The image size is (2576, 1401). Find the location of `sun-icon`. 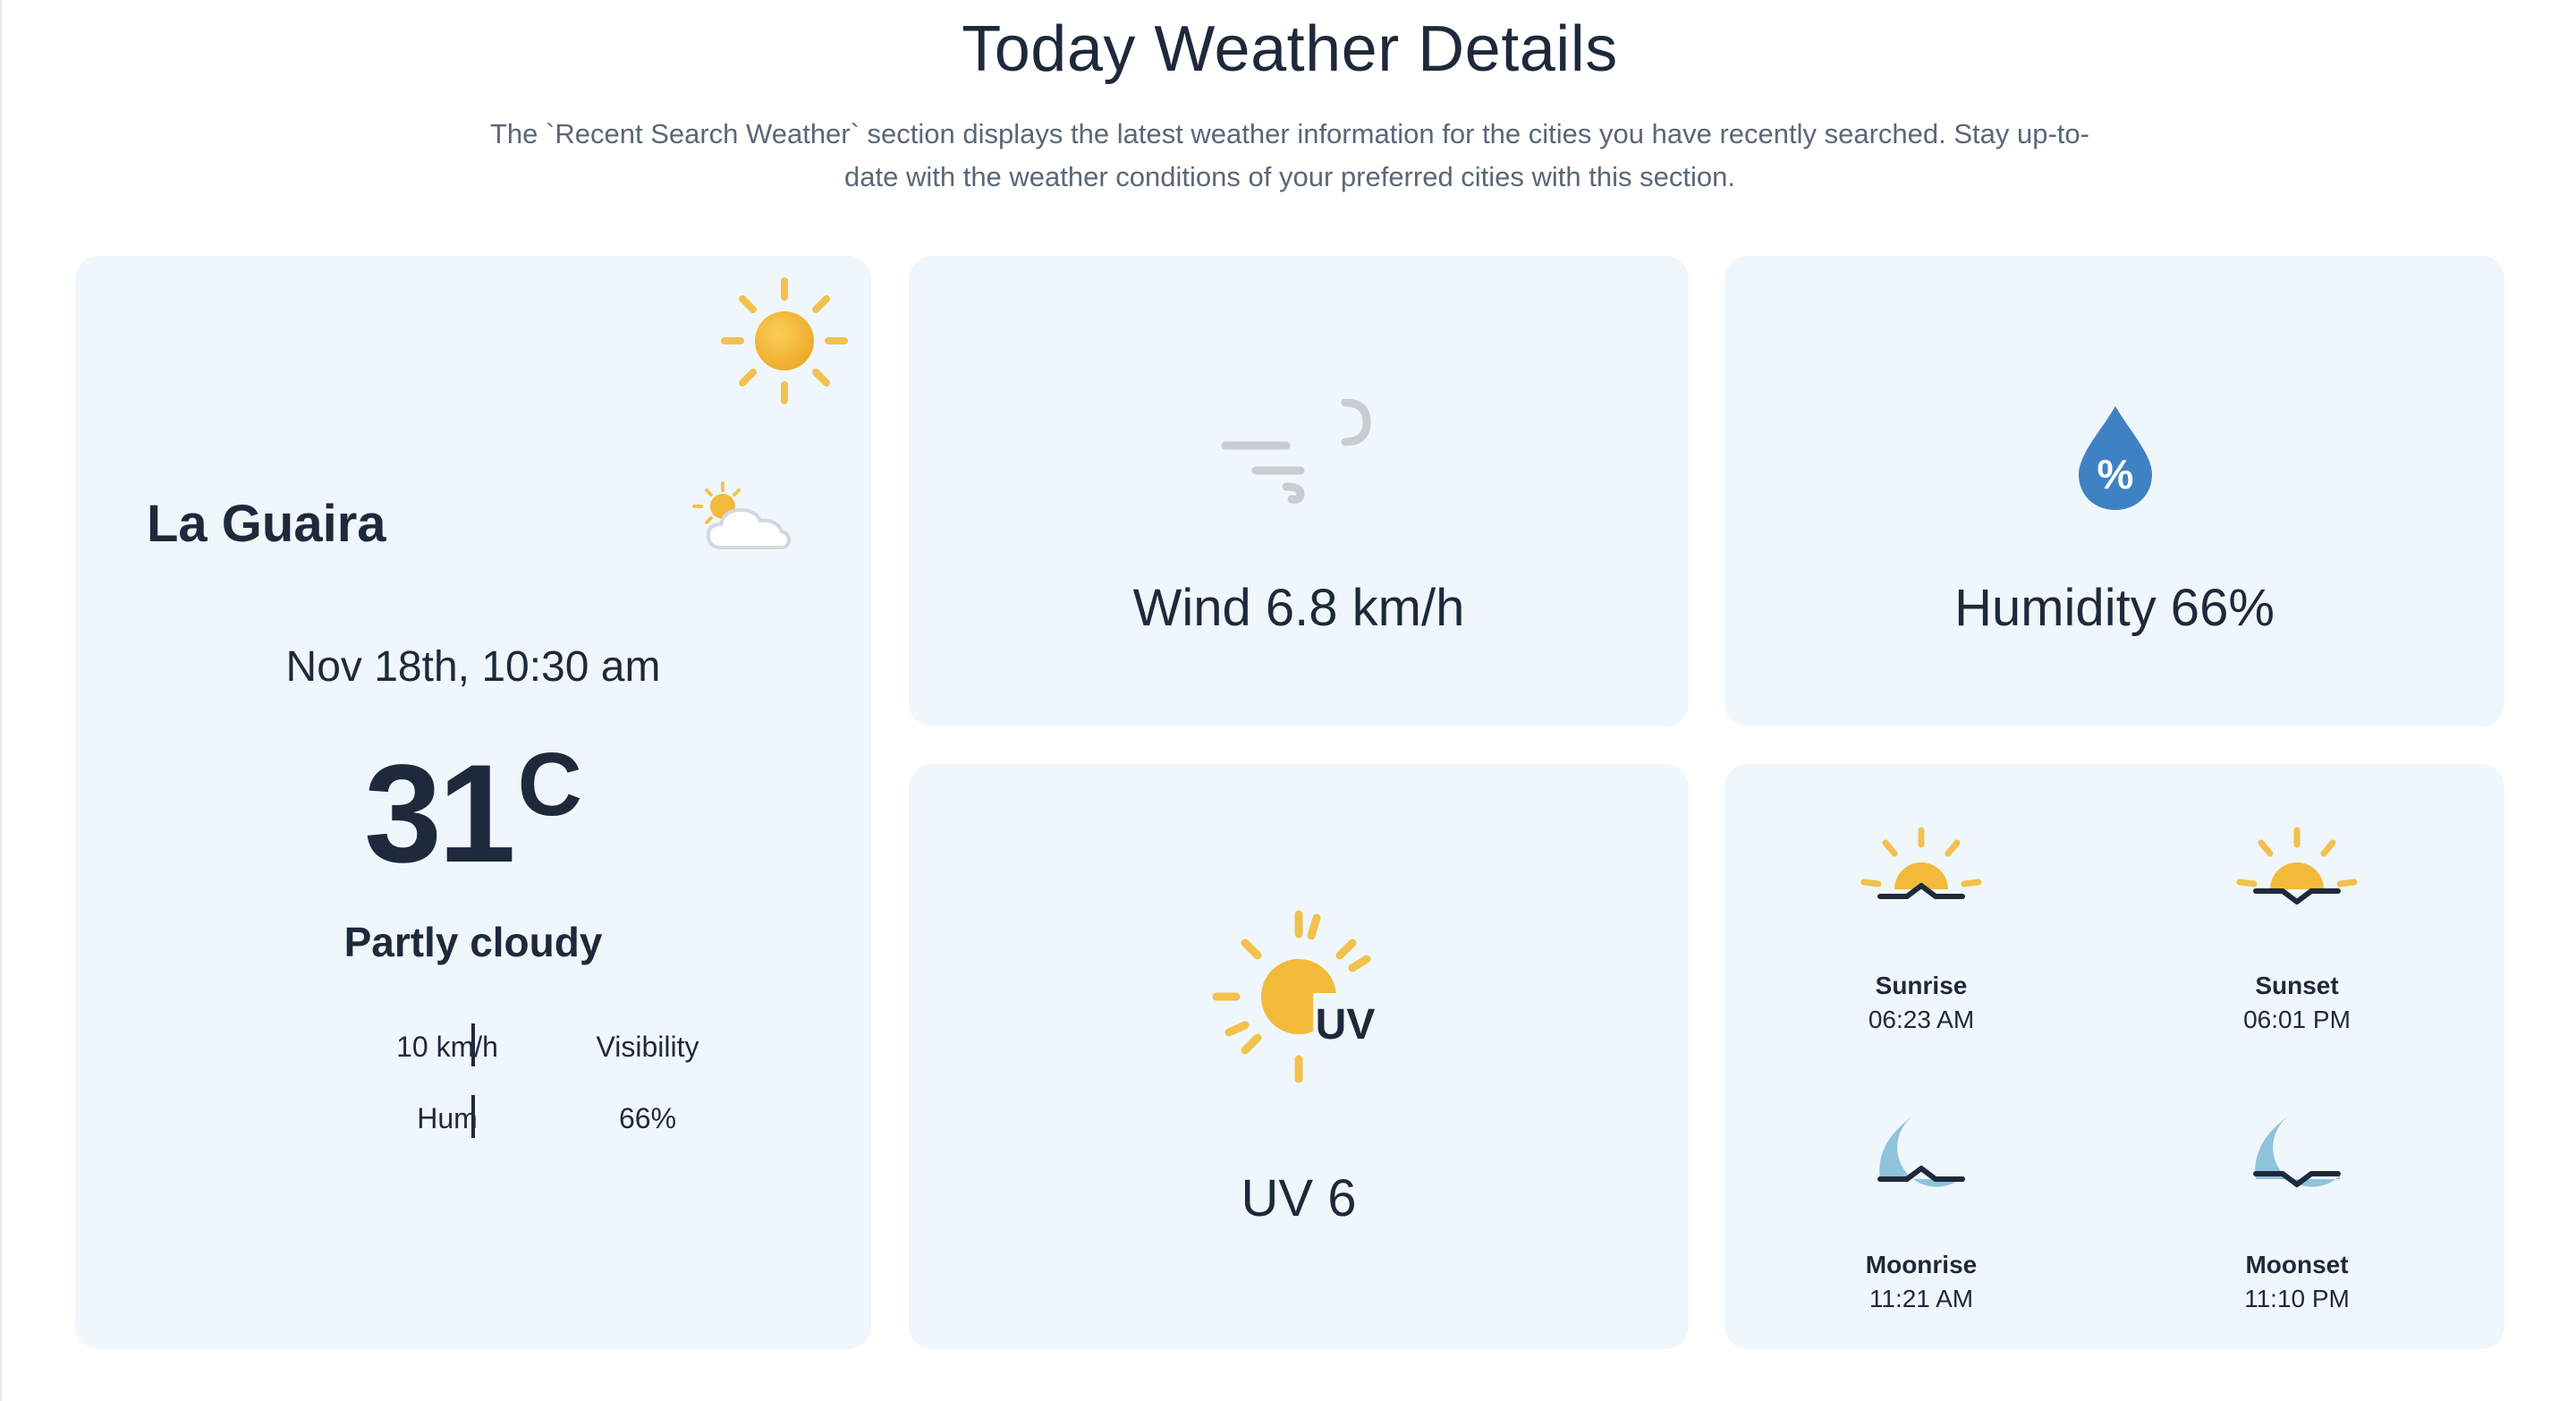

sun-icon is located at coordinates (784, 340).